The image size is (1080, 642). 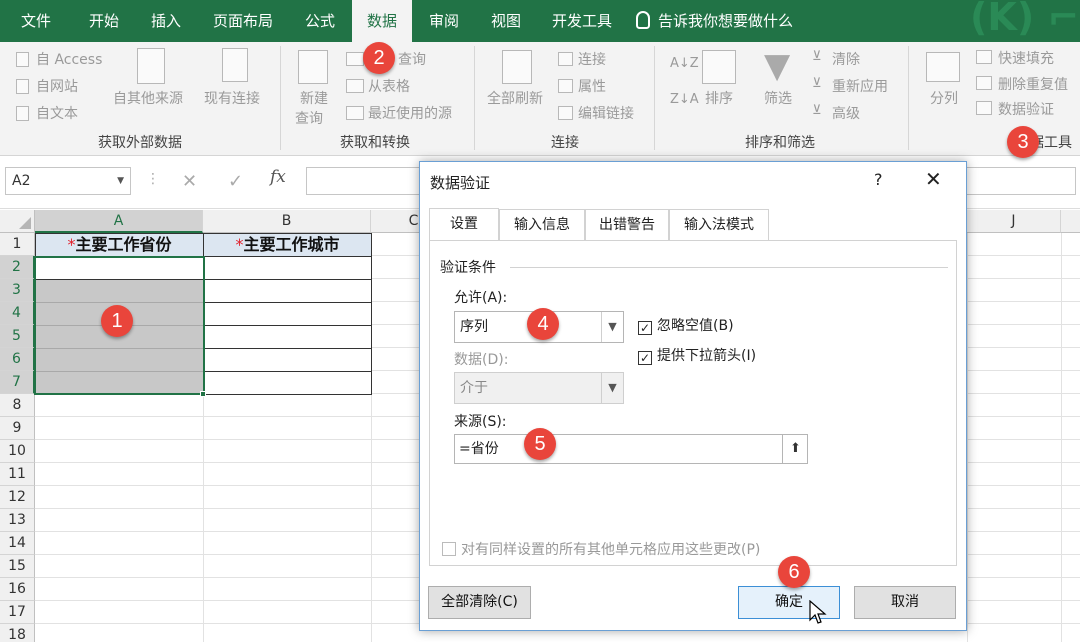 I want to click on row-header-11: 11, so click(x=17, y=474).